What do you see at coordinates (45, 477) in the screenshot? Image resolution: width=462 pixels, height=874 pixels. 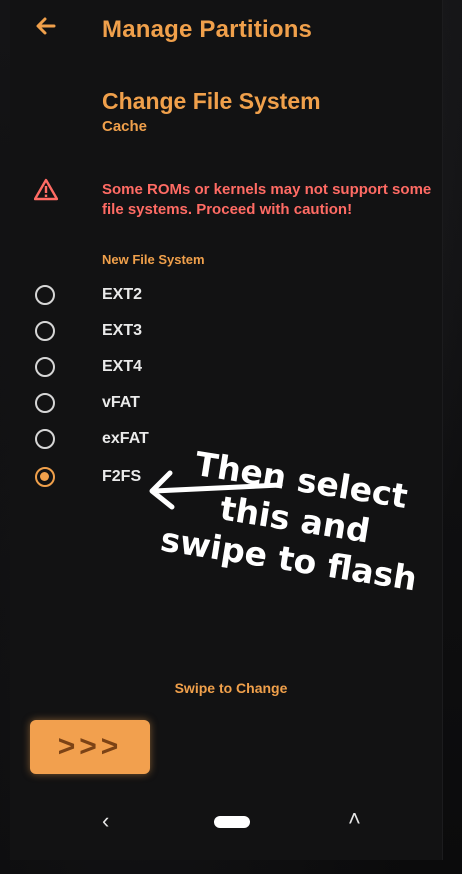 I see `radio-button-selected` at bounding box center [45, 477].